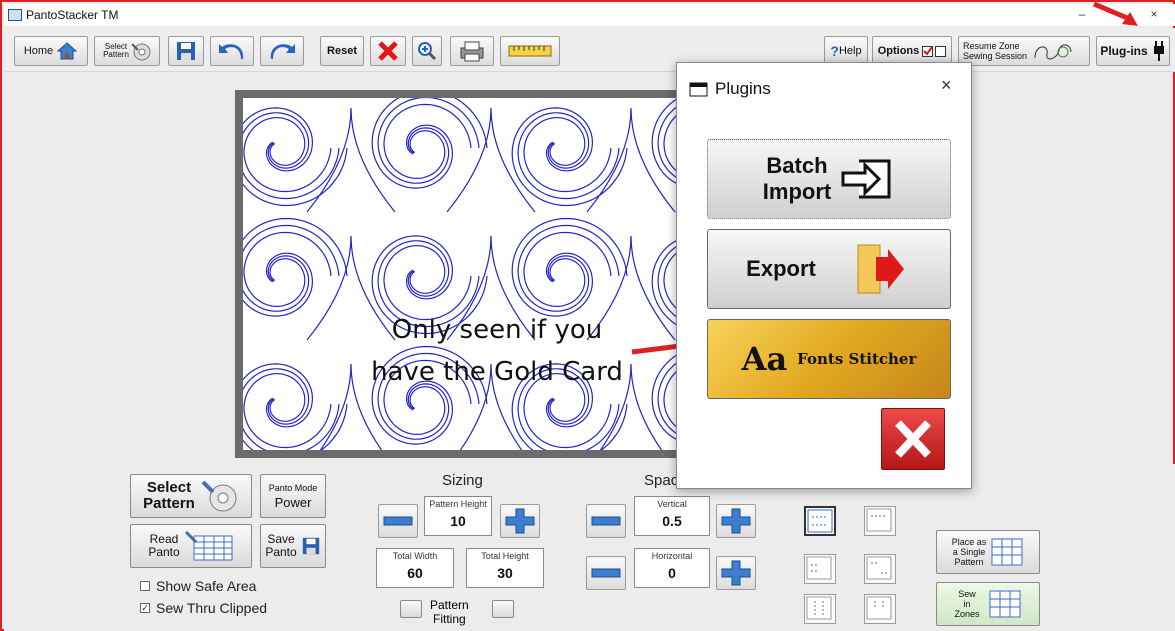 The image size is (1175, 631). I want to click on dialog-cancel-button, so click(913, 439).